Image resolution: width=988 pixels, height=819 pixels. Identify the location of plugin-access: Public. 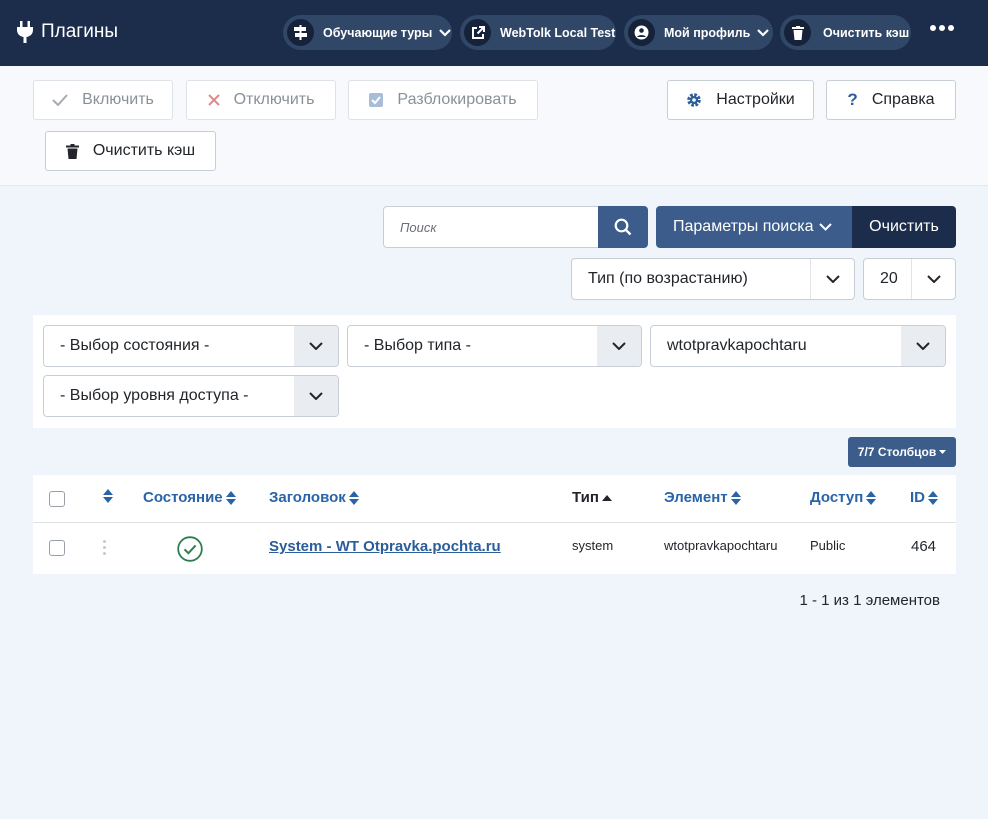
(828, 545).